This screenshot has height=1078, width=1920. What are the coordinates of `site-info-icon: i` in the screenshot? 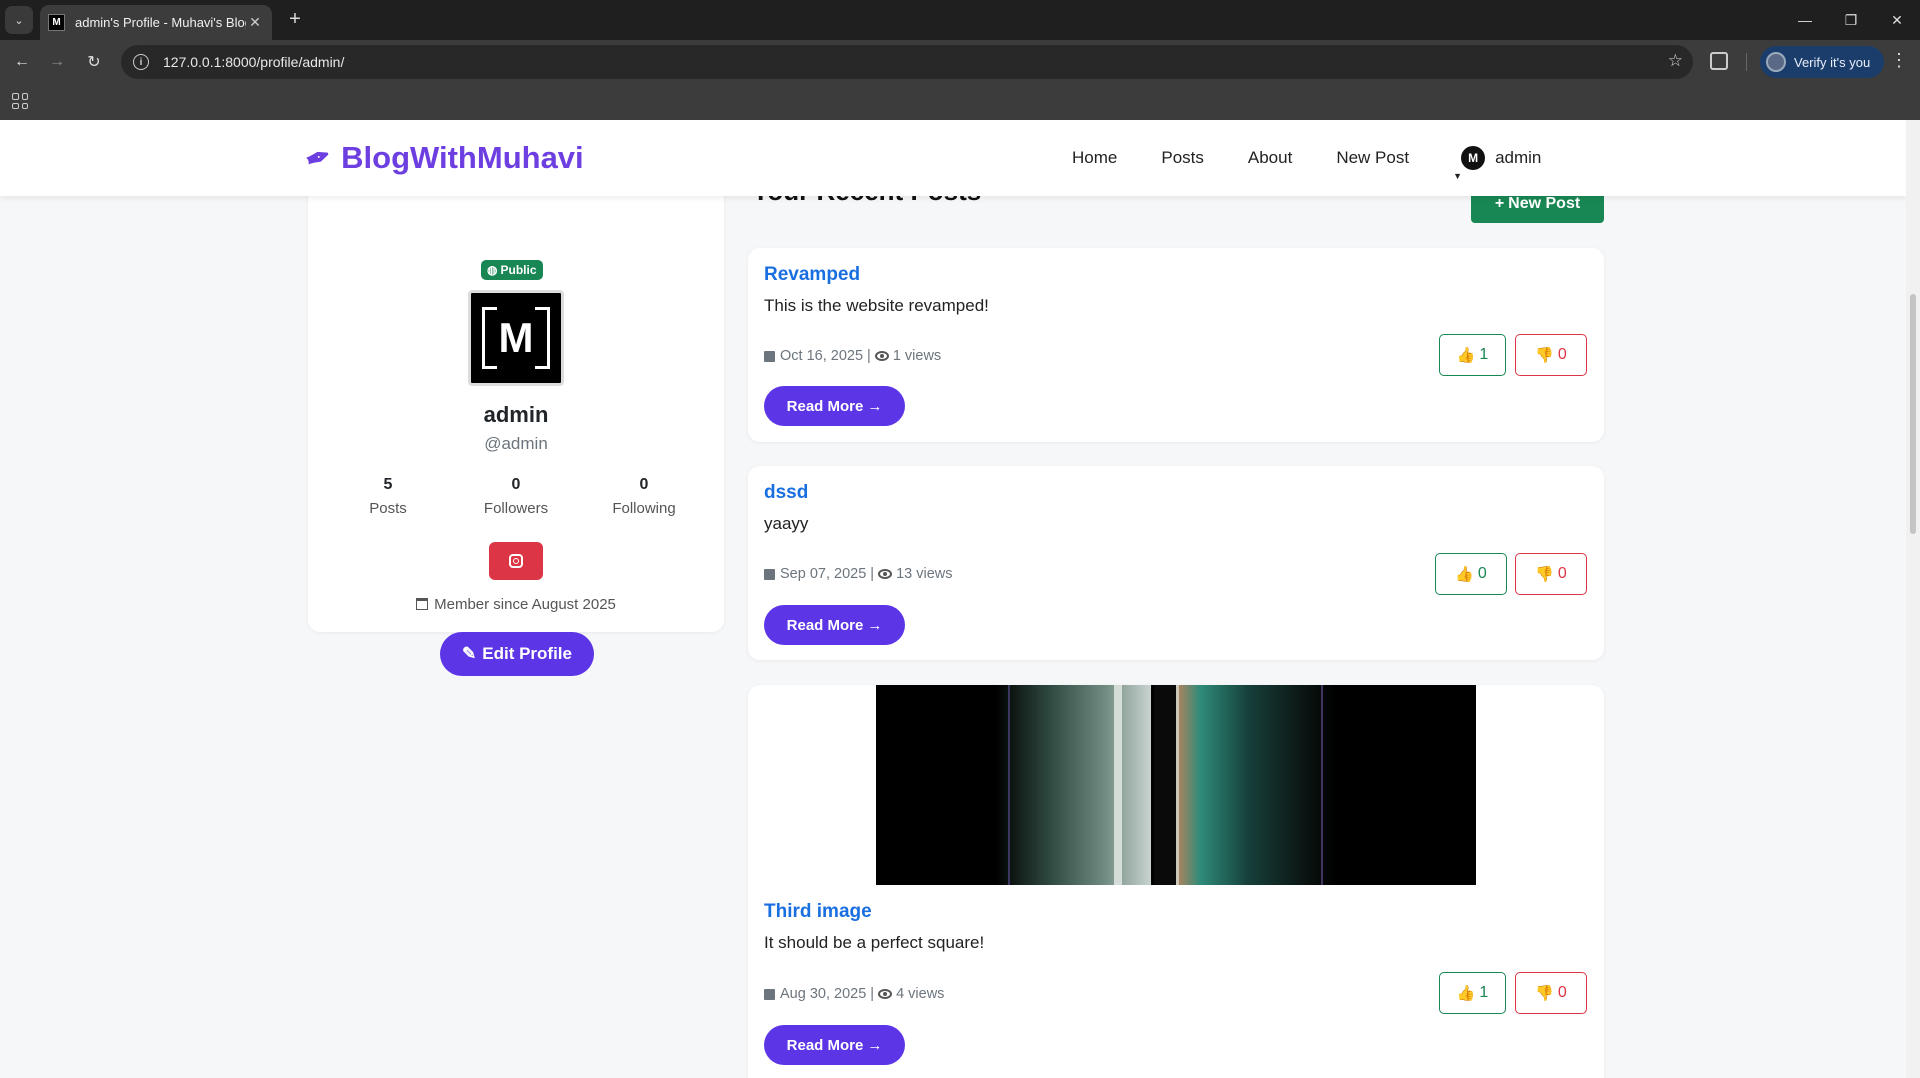 It's located at (141, 62).